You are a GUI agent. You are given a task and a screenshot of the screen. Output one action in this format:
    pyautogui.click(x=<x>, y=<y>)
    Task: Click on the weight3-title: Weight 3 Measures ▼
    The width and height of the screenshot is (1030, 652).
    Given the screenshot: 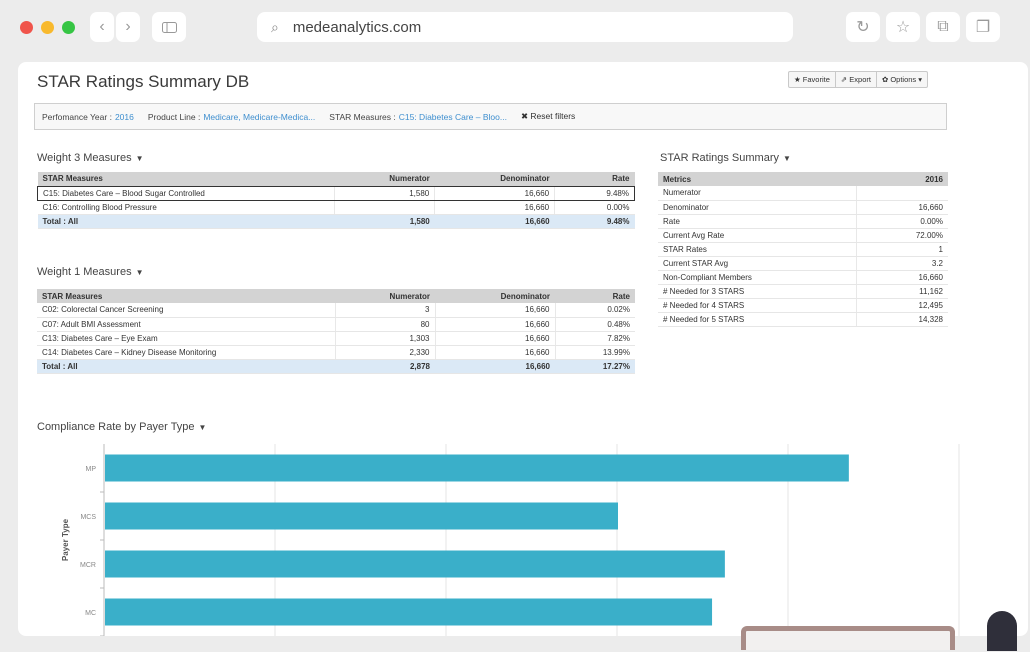 What is the action you would take?
    pyautogui.click(x=90, y=158)
    